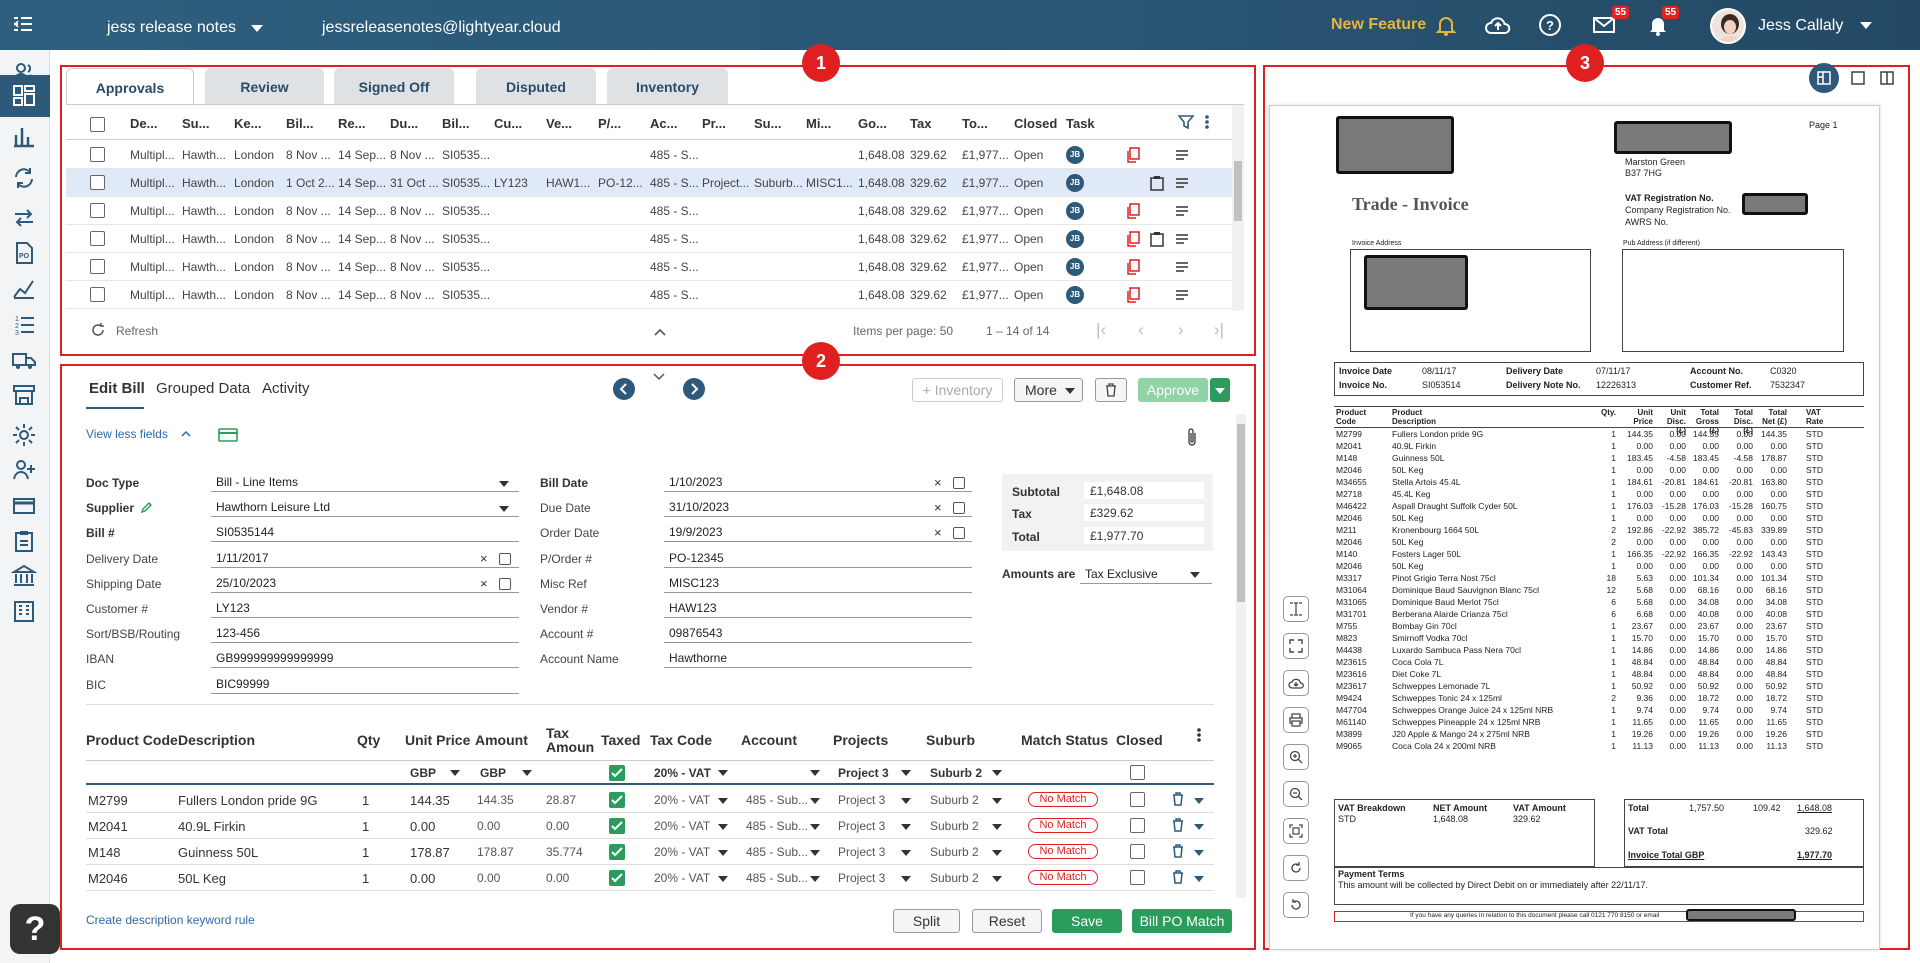 The height and width of the screenshot is (963, 1920). I want to click on tab-disputed: Disputed, so click(536, 86).